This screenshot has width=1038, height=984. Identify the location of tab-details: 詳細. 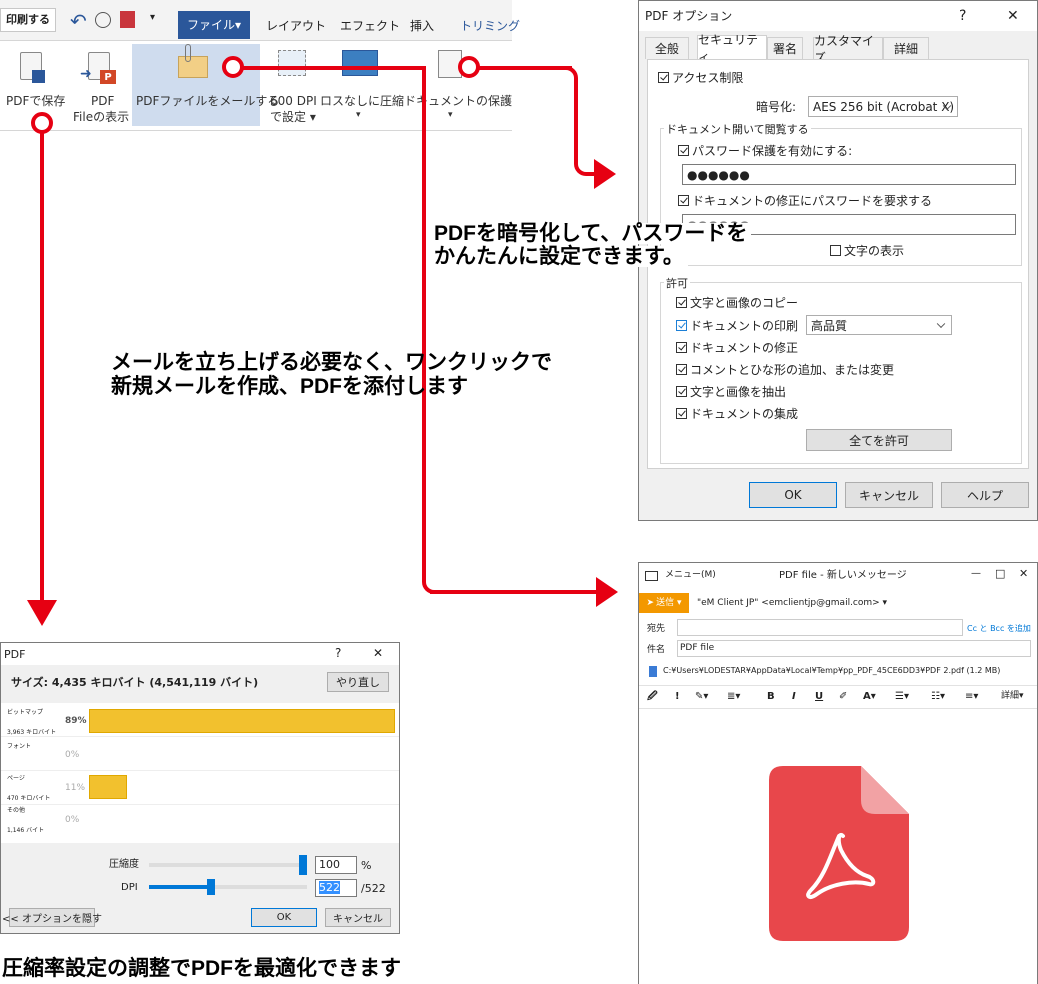
(906, 48).